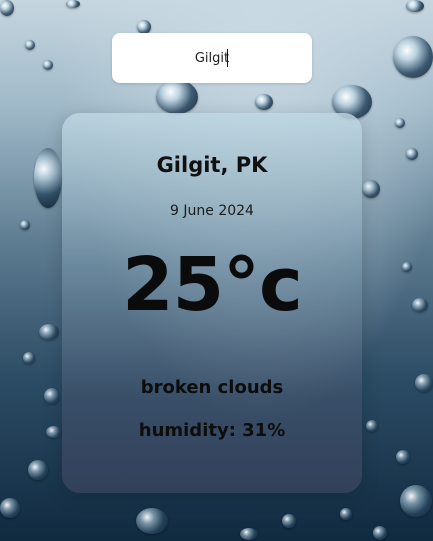 This screenshot has width=433, height=541. What do you see at coordinates (212, 430) in the screenshot?
I see `humidity-value: humidity: 31%` at bounding box center [212, 430].